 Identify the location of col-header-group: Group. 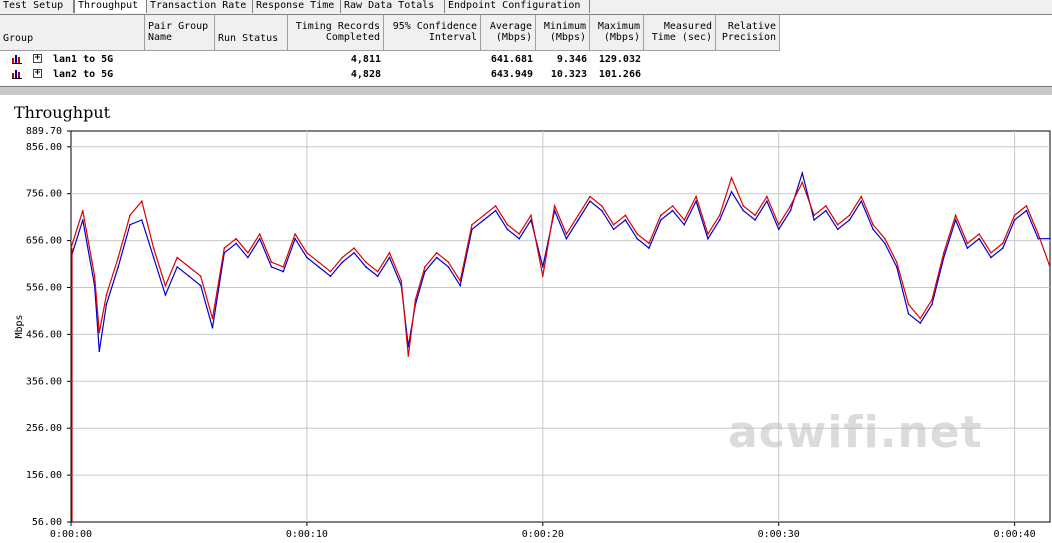
(72, 33).